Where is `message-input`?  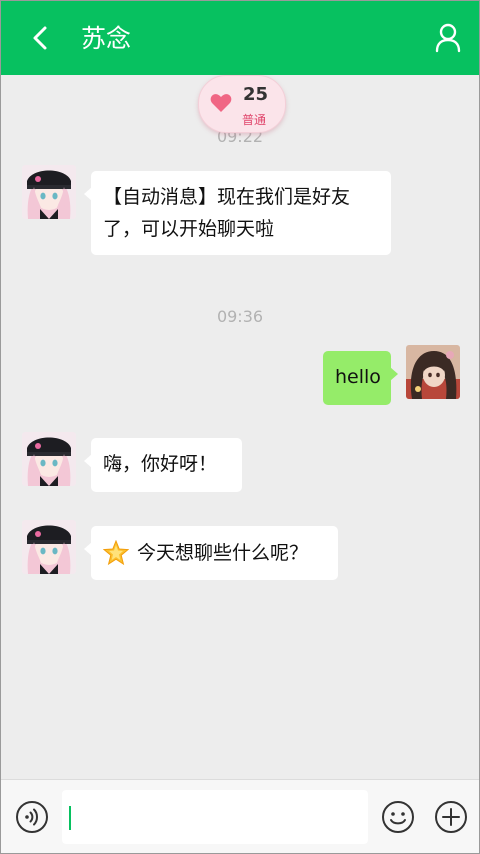
message-input is located at coordinates (215, 817).